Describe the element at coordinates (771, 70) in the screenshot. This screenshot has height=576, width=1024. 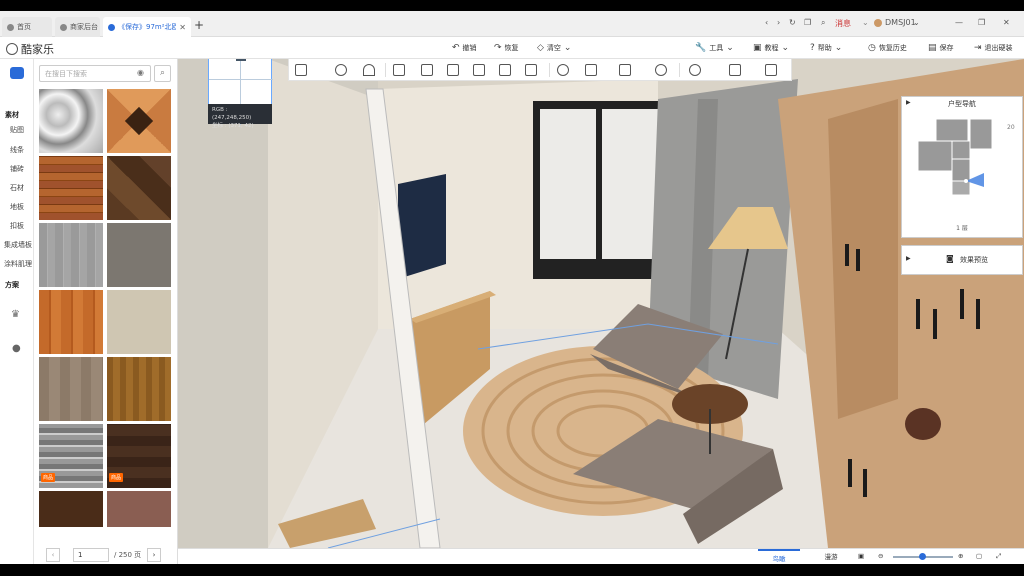
I see `map-icon` at that location.